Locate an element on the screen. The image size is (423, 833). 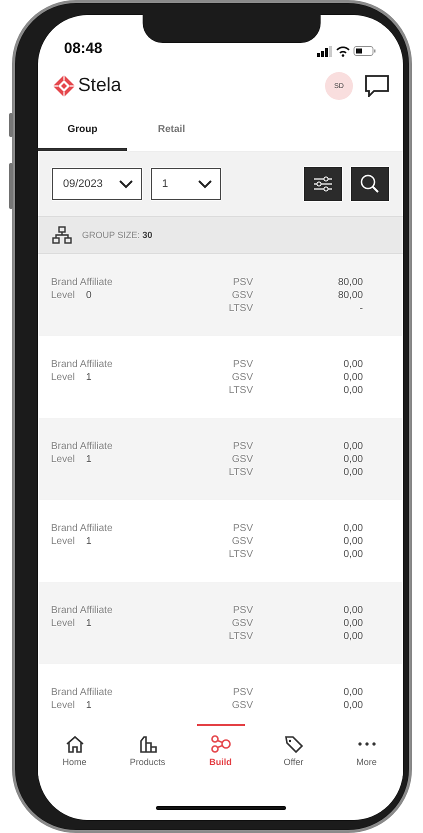
search-icon is located at coordinates (370, 184).